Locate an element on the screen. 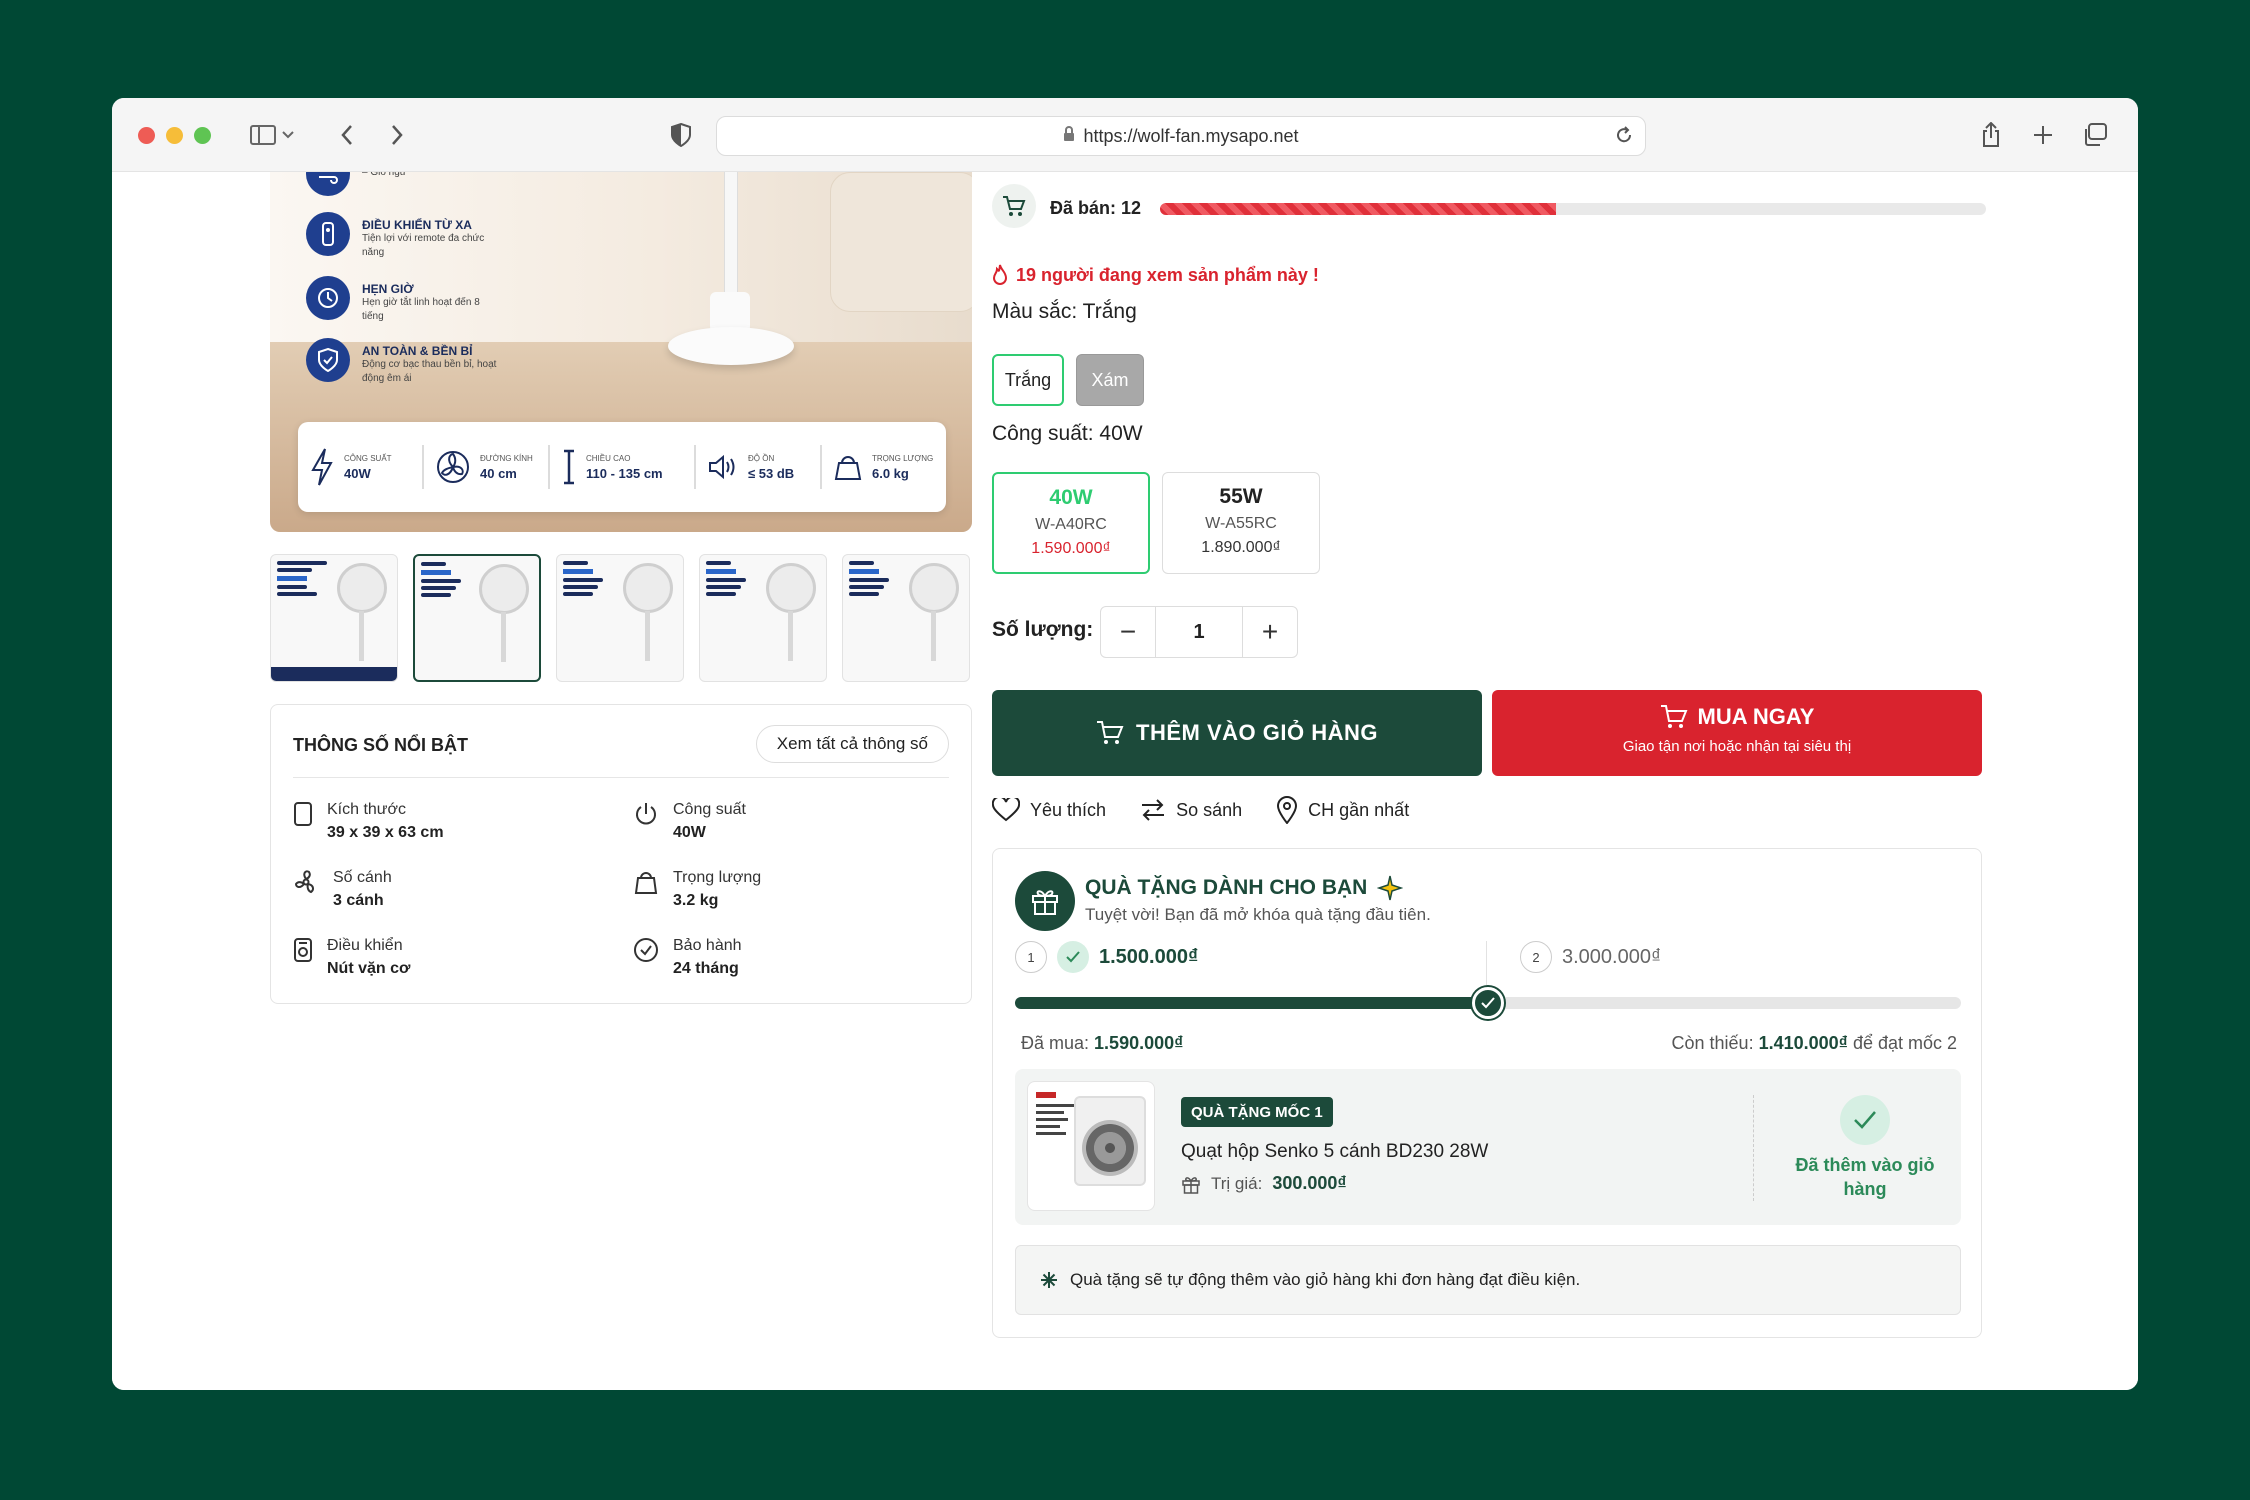 The width and height of the screenshot is (2250, 1500). gift-value-amount: 300.000₫ is located at coordinates (1309, 1183).